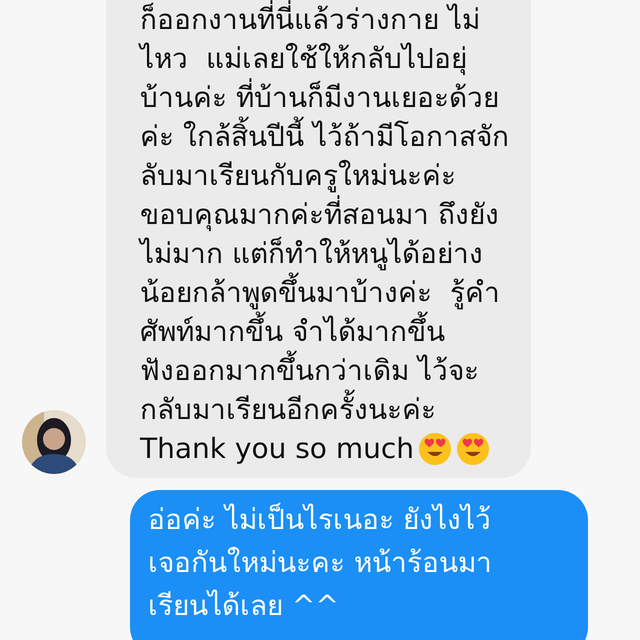  Describe the element at coordinates (277, 449) in the screenshot. I see `message-text: Thank you so much` at that location.